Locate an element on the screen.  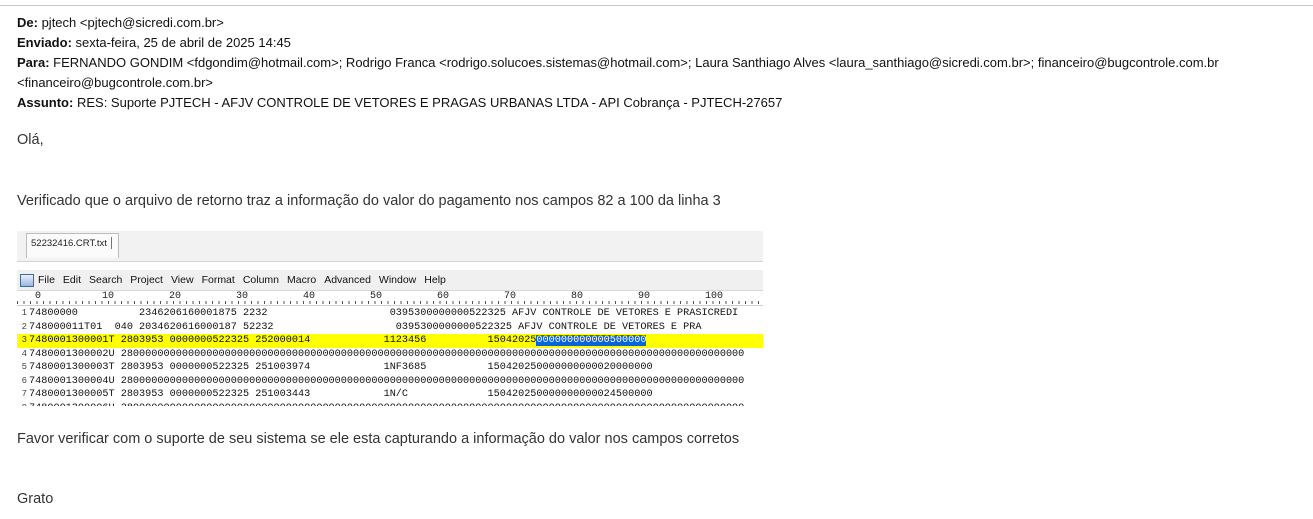
menu-item-project: Project is located at coordinates (146, 280).